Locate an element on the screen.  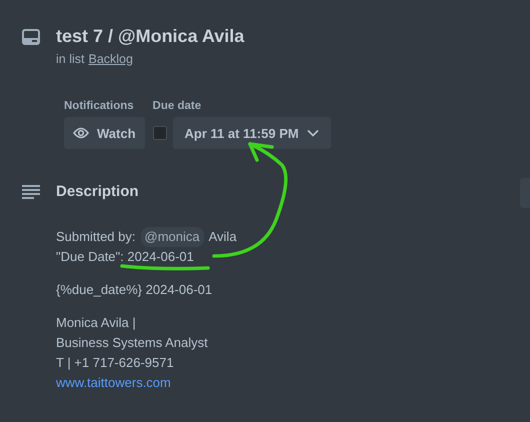
mention-chip: @monica is located at coordinates (172, 237).